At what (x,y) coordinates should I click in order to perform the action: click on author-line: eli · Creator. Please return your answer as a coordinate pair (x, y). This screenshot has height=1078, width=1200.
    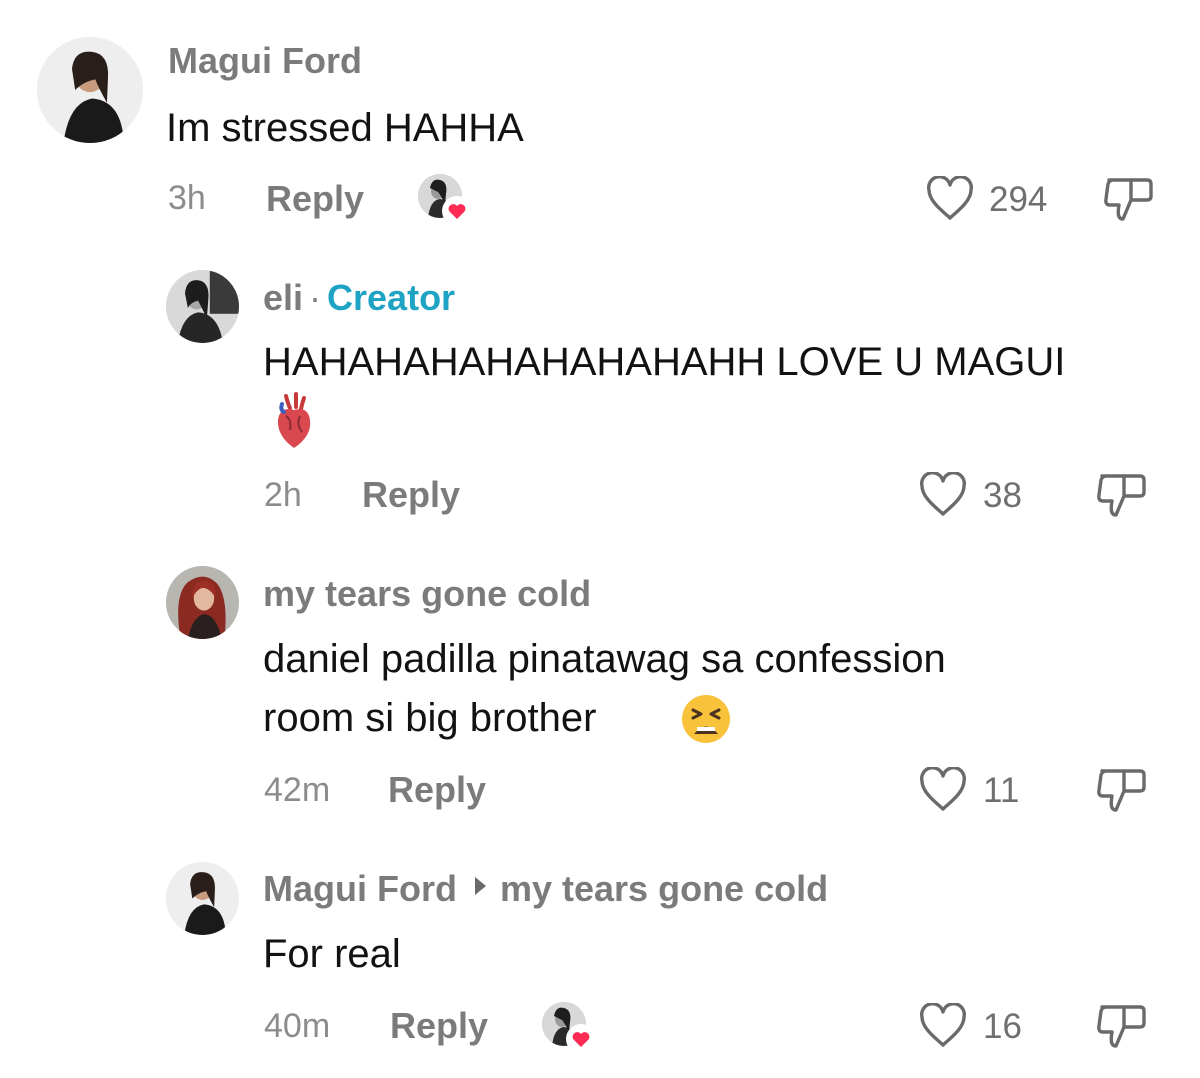
    Looking at the image, I should click on (359, 298).